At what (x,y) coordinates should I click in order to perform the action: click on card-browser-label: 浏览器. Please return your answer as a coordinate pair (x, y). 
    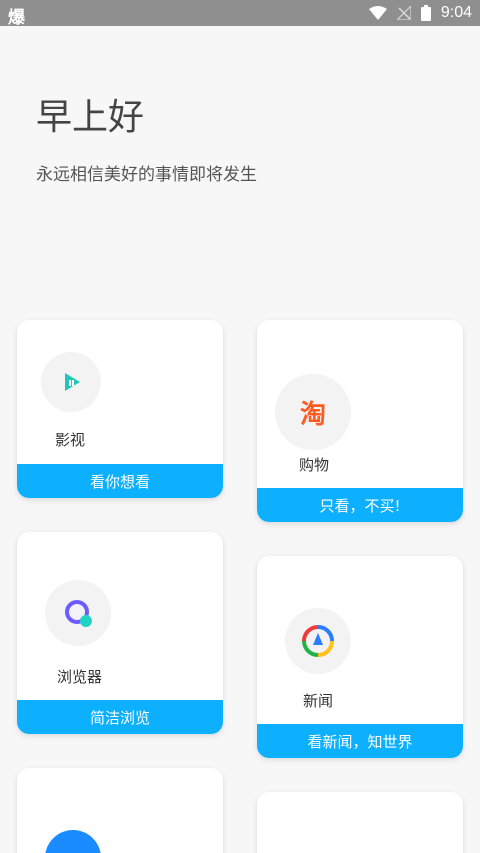
    Looking at the image, I should click on (80, 677).